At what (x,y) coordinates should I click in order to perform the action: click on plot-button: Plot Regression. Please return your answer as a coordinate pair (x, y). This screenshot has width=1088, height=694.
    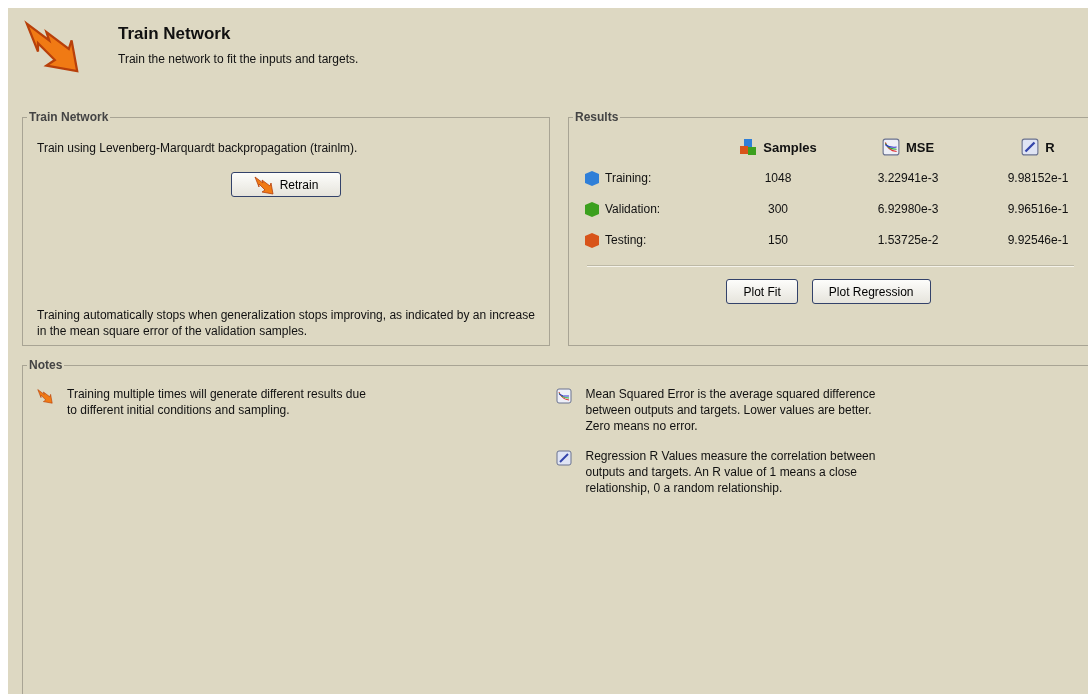
    Looking at the image, I should click on (871, 291).